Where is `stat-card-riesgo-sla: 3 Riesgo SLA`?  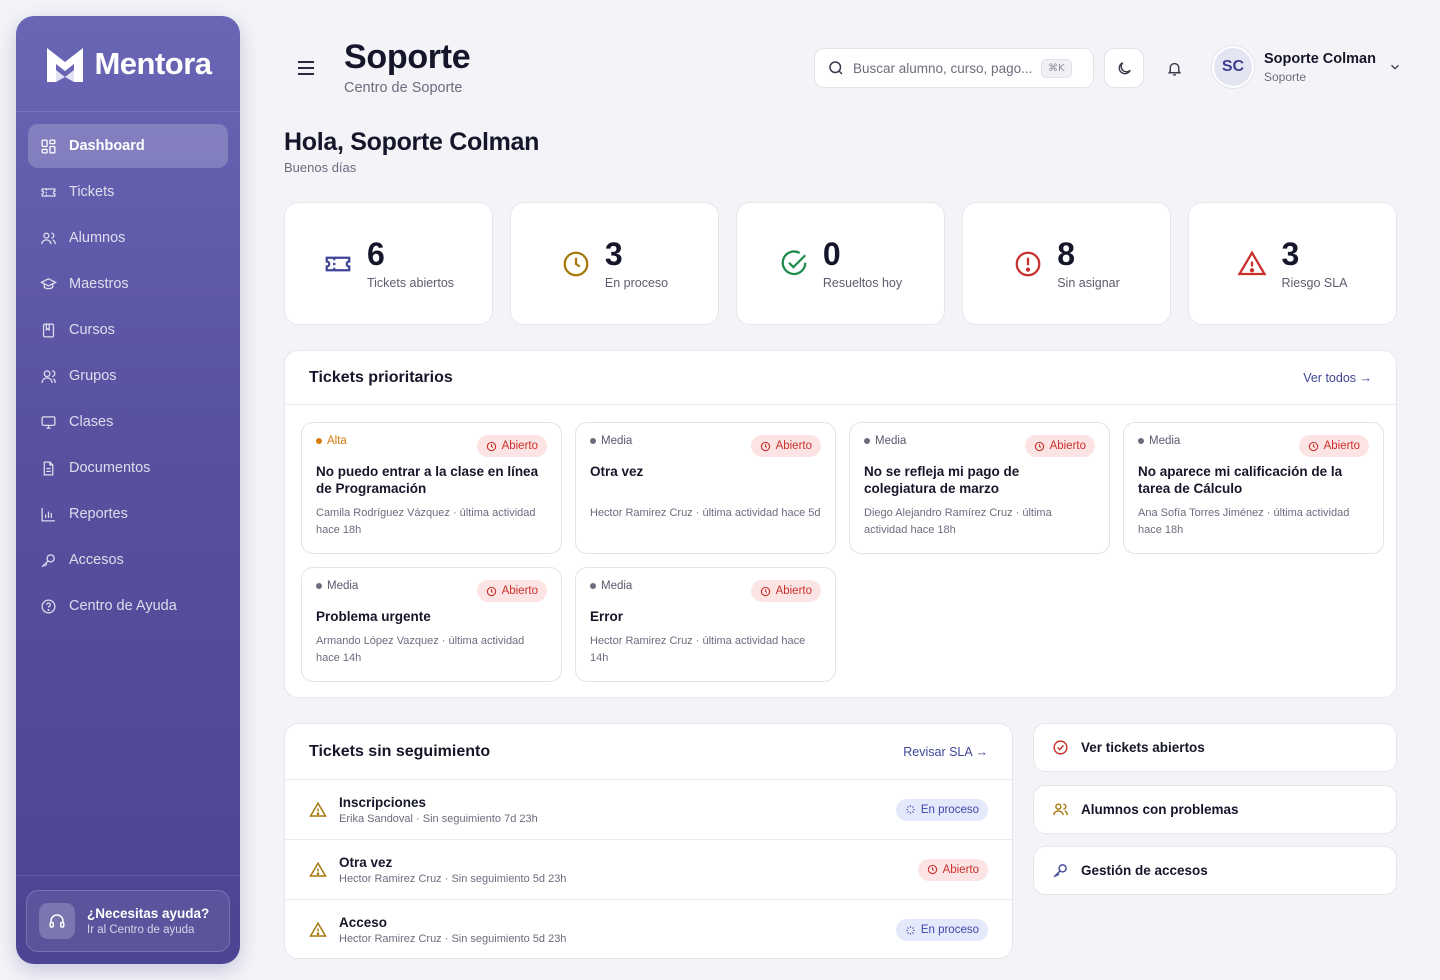
stat-card-riesgo-sla: 3 Riesgo SLA is located at coordinates (1292, 263).